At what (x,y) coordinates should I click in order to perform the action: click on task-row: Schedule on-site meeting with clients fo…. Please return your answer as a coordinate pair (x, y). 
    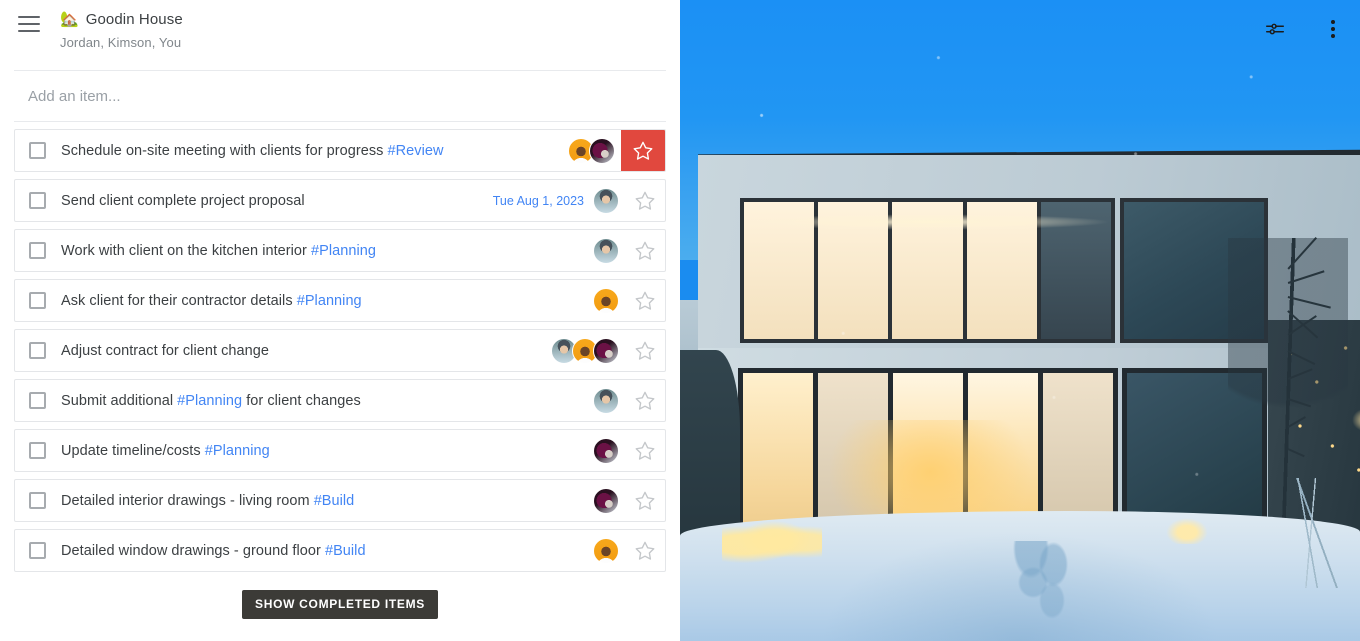
    Looking at the image, I should click on (340, 150).